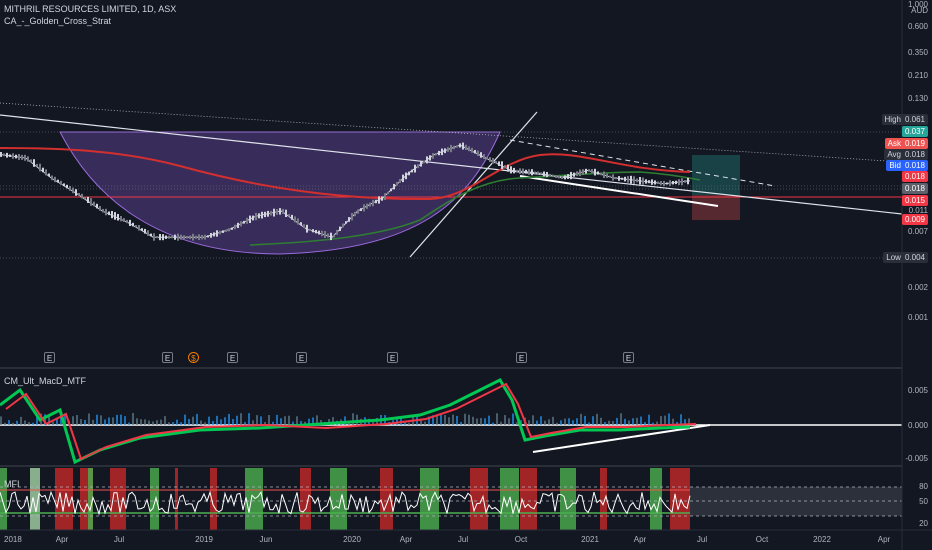 Image resolution: width=932 pixels, height=550 pixels. I want to click on time-tick: 2020, so click(352, 539).